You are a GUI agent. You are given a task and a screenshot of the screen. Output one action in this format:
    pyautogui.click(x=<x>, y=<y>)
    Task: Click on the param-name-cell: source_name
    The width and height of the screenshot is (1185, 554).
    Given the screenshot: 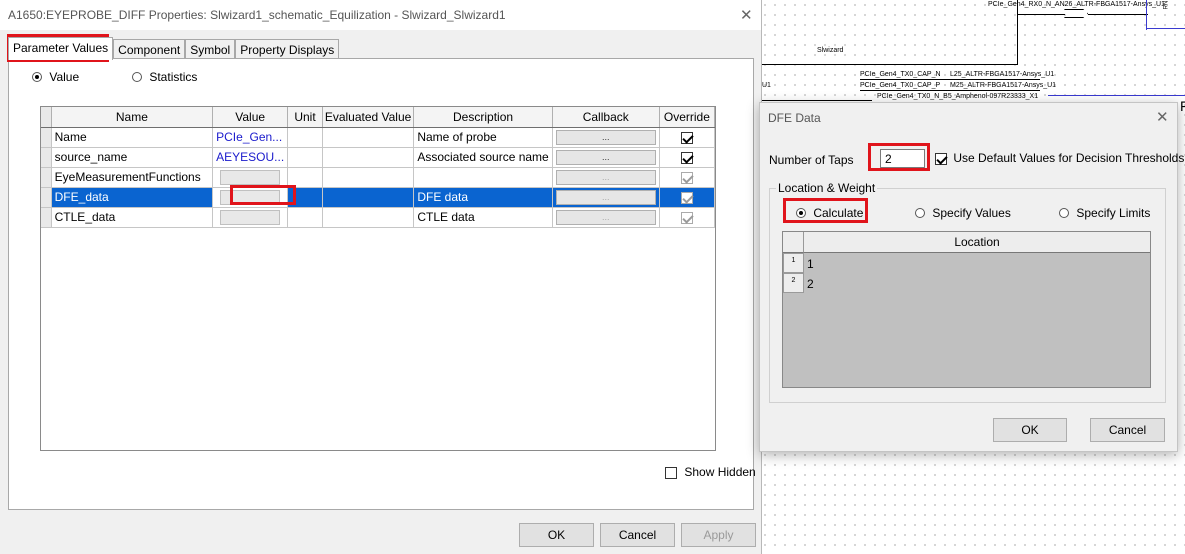 What is the action you would take?
    pyautogui.click(x=132, y=157)
    